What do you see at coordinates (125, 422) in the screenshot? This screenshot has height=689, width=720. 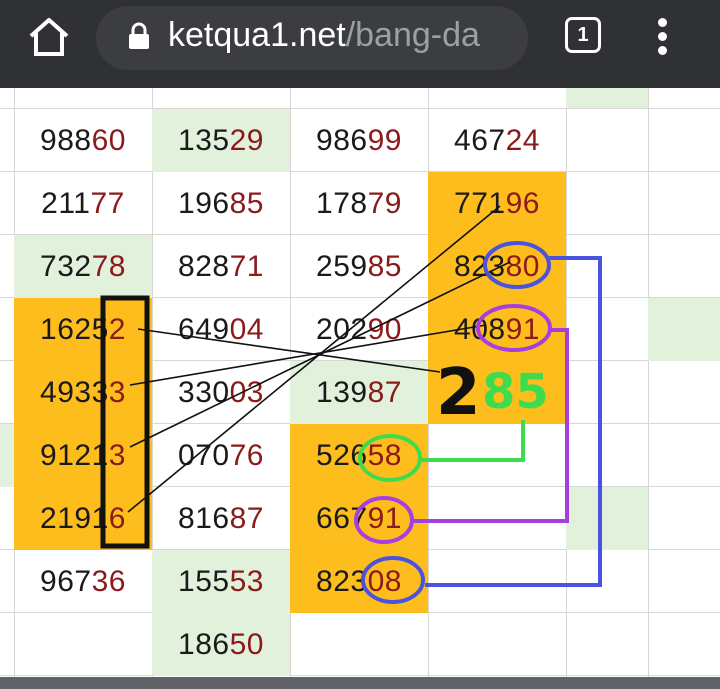 I see `highlight-box` at bounding box center [125, 422].